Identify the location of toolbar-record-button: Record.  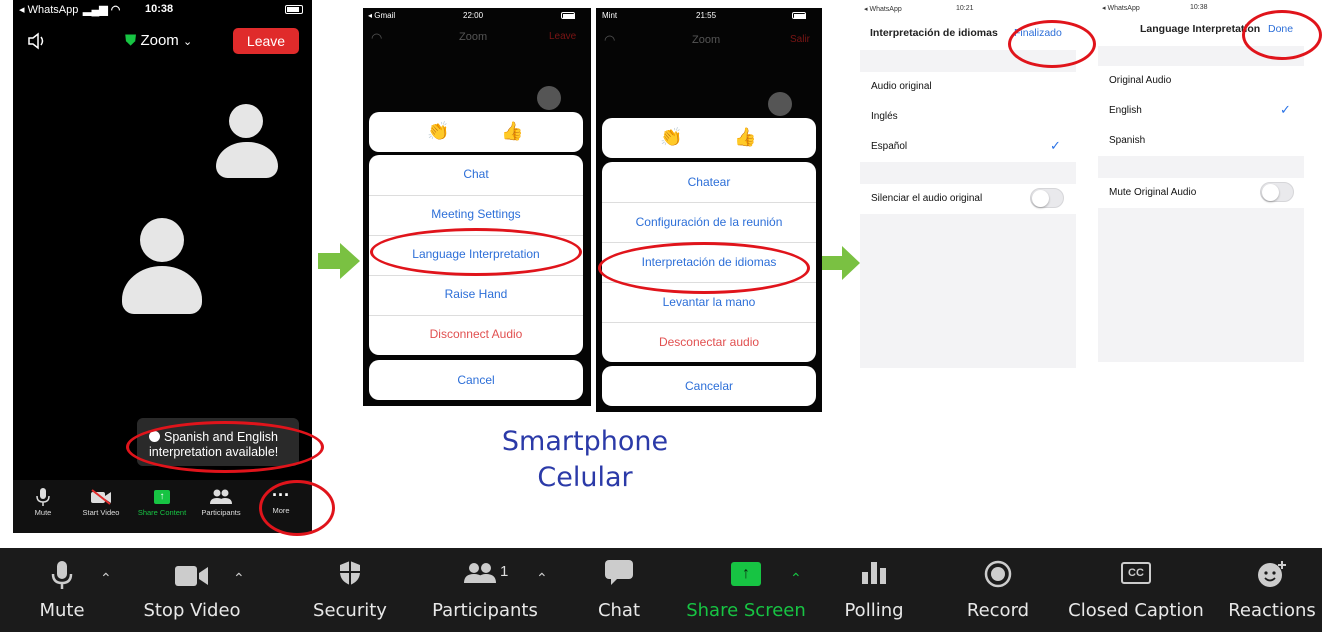
(998, 590).